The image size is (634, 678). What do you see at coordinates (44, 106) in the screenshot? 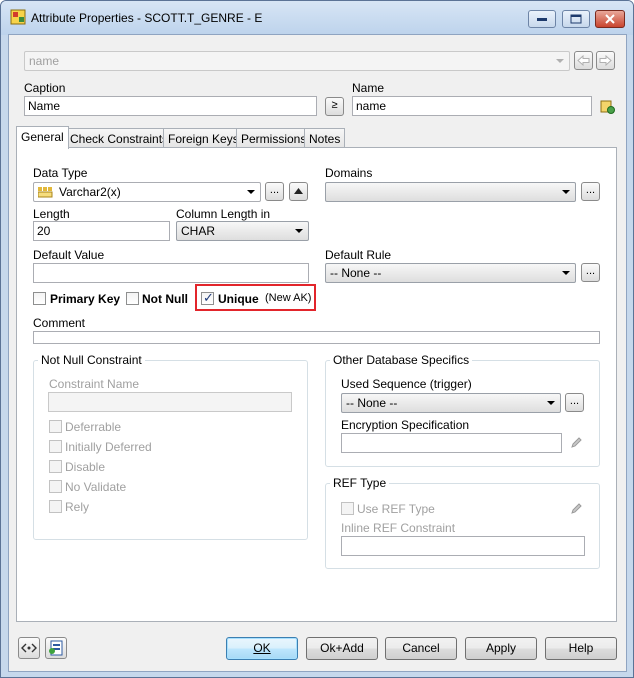
I see `caption-value: Name` at bounding box center [44, 106].